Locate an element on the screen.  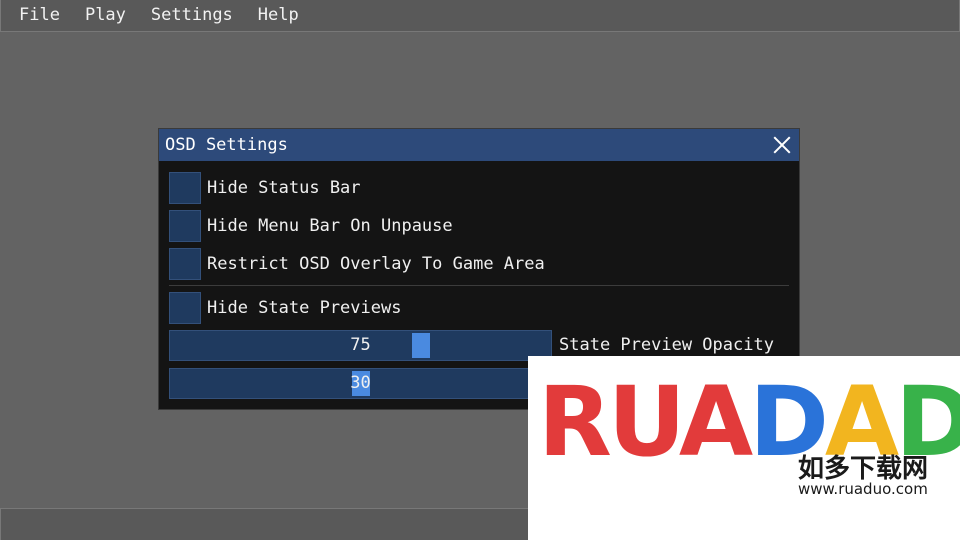
option-restrict-osd: Restrict OSD Overlay To Game Area is located at coordinates (357, 264).